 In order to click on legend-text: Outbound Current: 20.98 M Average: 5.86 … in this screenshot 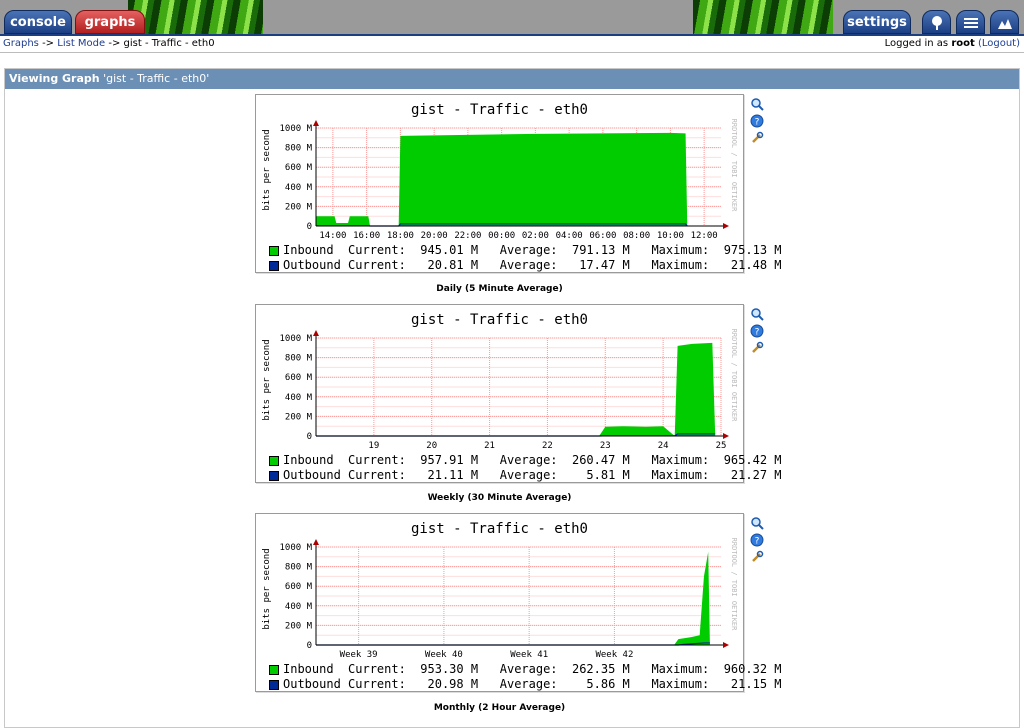, I will do `click(532, 684)`.